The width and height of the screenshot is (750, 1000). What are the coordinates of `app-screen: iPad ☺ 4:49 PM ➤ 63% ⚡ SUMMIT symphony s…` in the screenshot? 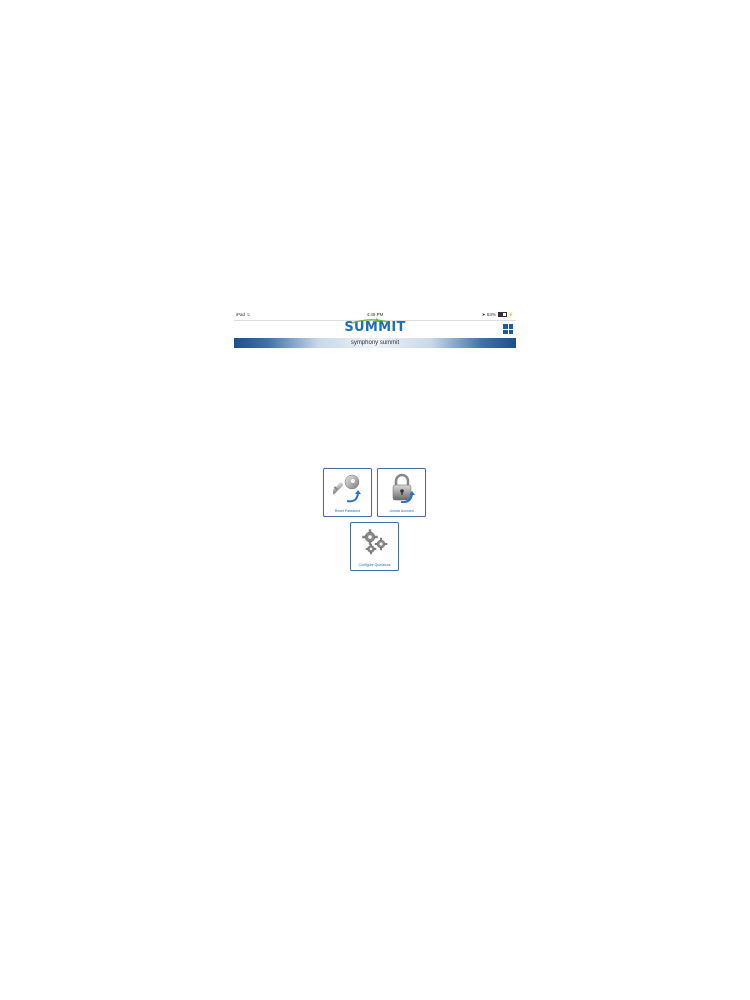 It's located at (375, 446).